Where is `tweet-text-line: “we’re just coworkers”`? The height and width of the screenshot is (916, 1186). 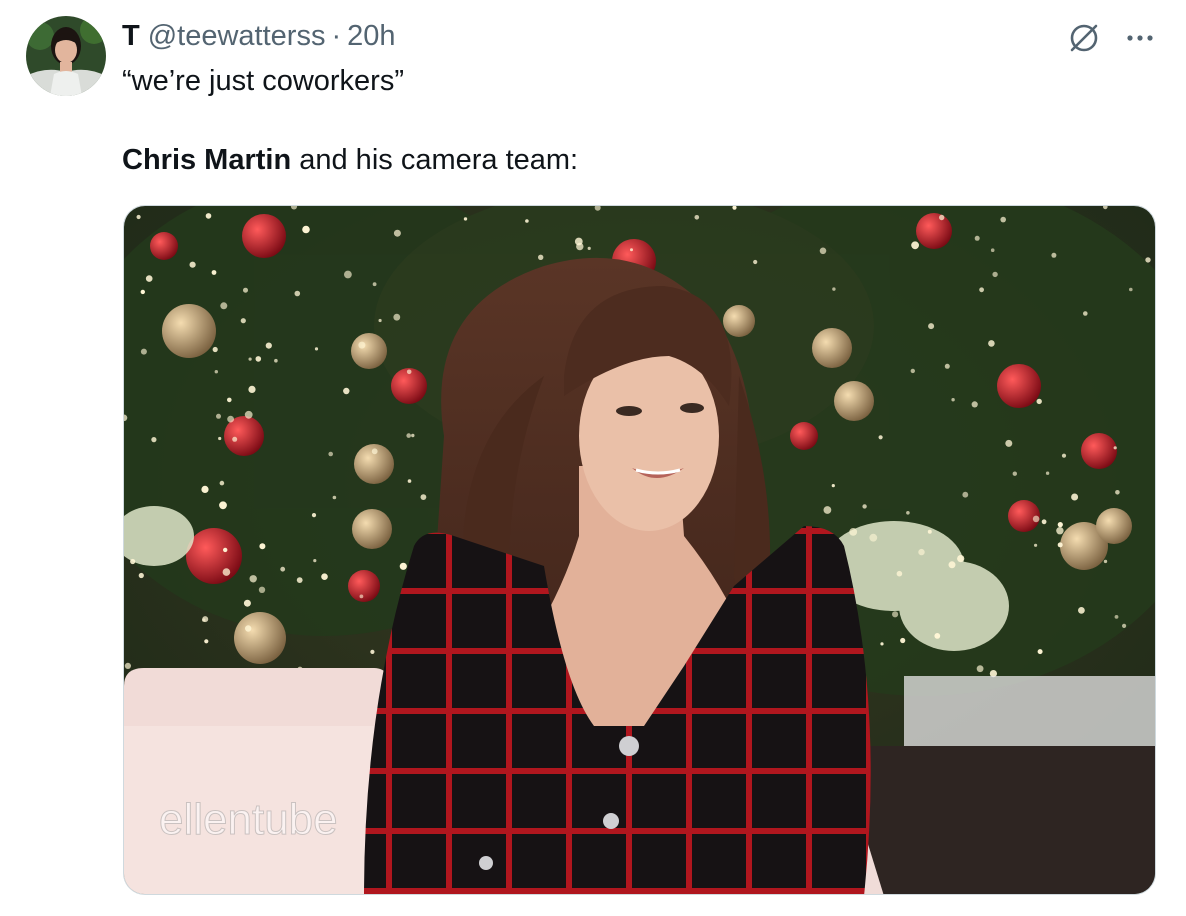 tweet-text-line: “we’re just coworkers” is located at coordinates (263, 81).